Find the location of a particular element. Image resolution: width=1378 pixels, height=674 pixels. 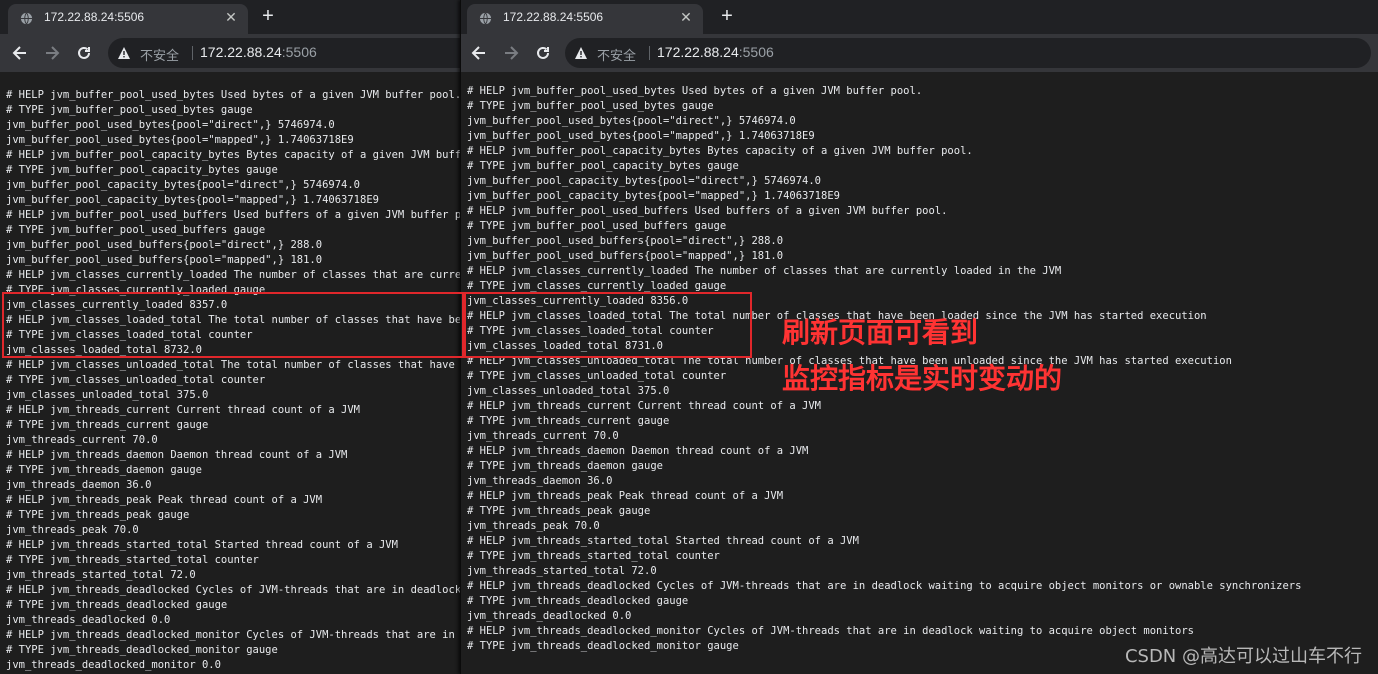

highlight-box-left is located at coordinates (234, 325).